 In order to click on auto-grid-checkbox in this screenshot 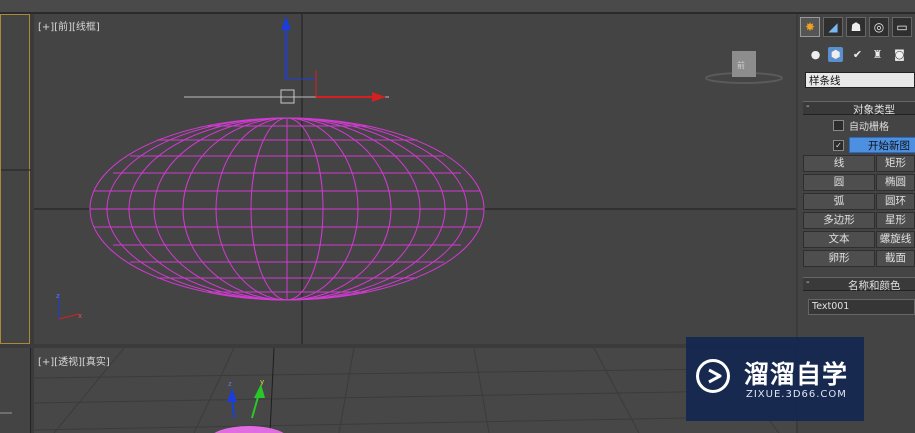, I will do `click(838, 125)`.